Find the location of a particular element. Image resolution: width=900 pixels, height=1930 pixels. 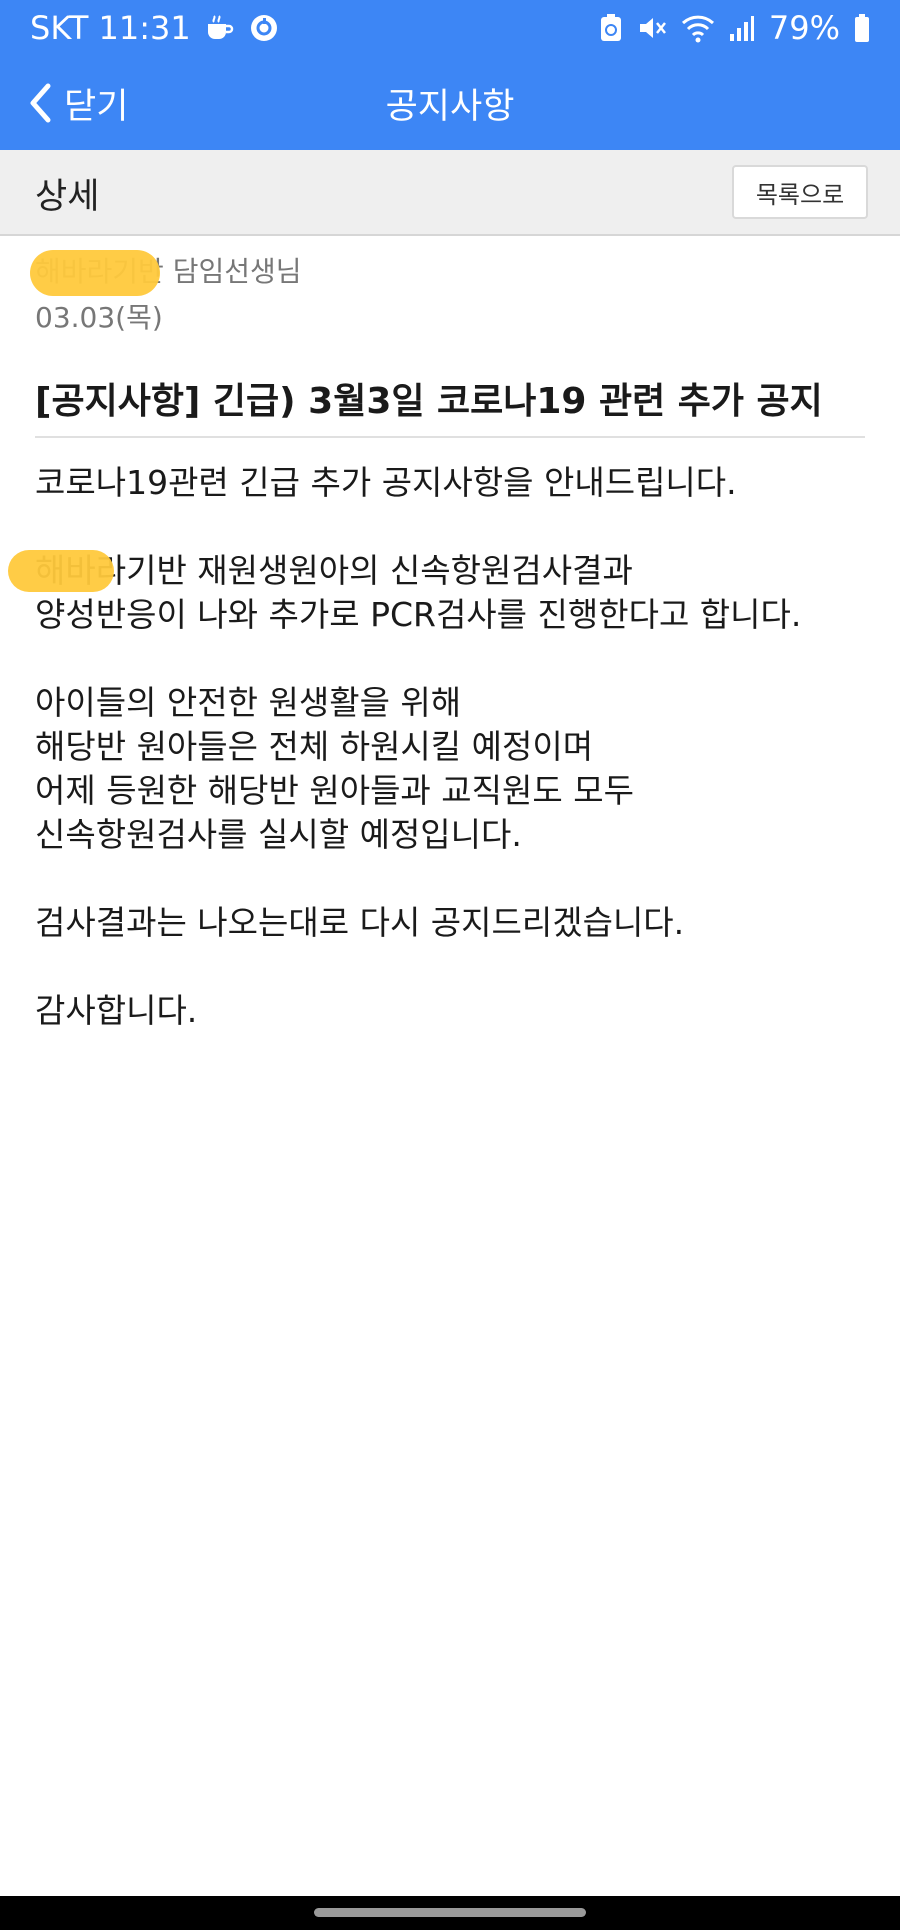

body-line: 해바라기반 재원생원아의 신속항원검사결과 is located at coordinates (334, 570).